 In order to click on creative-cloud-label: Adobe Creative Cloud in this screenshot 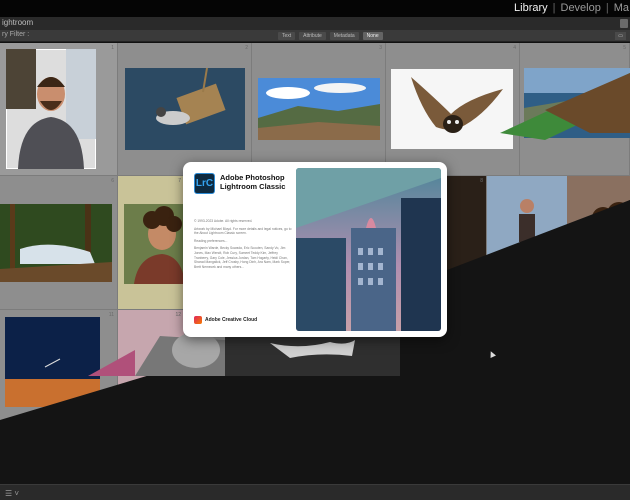, I will do `click(231, 320)`.